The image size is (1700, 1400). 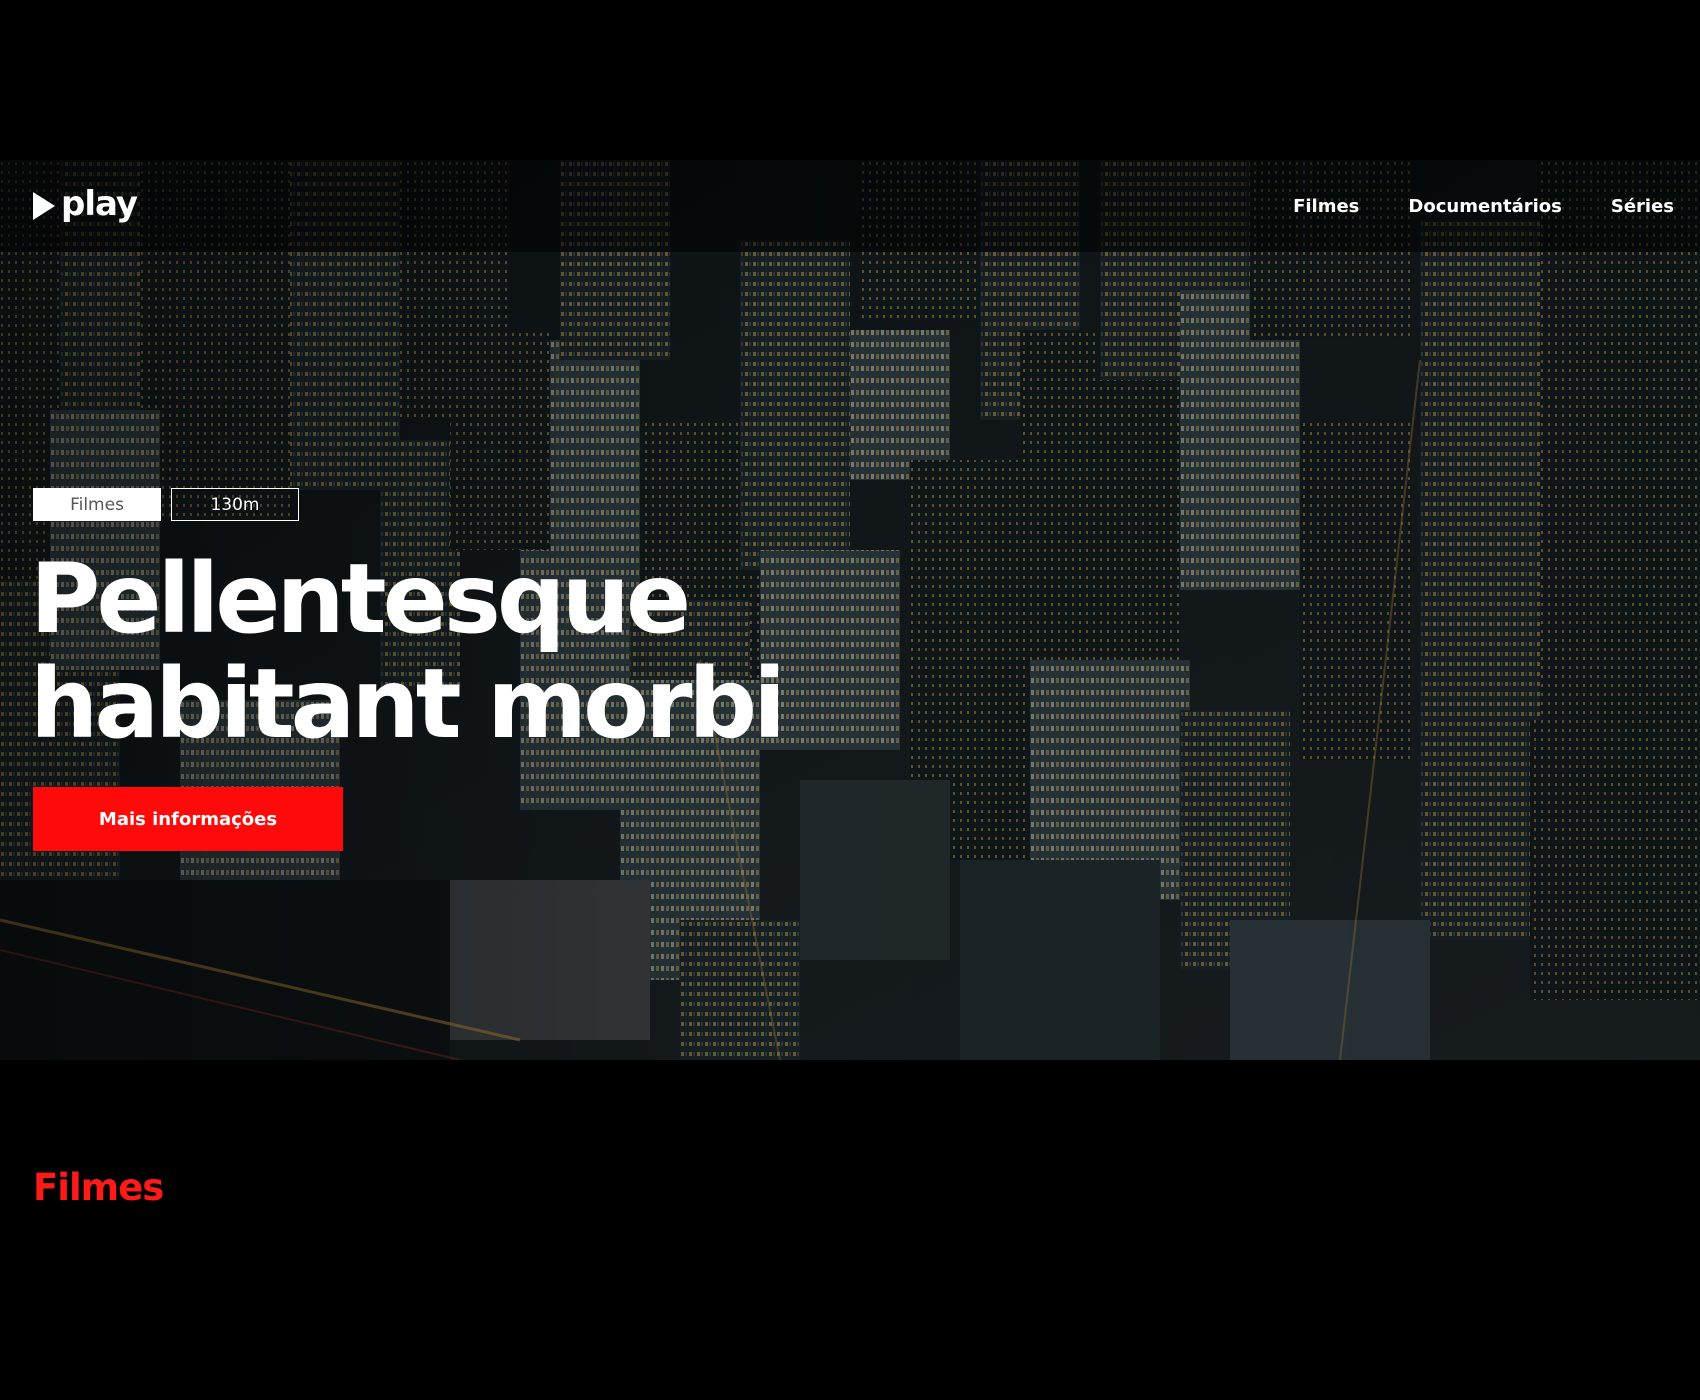 I want to click on nav-menu: Filmes Documentários Séries, so click(x=1483, y=206).